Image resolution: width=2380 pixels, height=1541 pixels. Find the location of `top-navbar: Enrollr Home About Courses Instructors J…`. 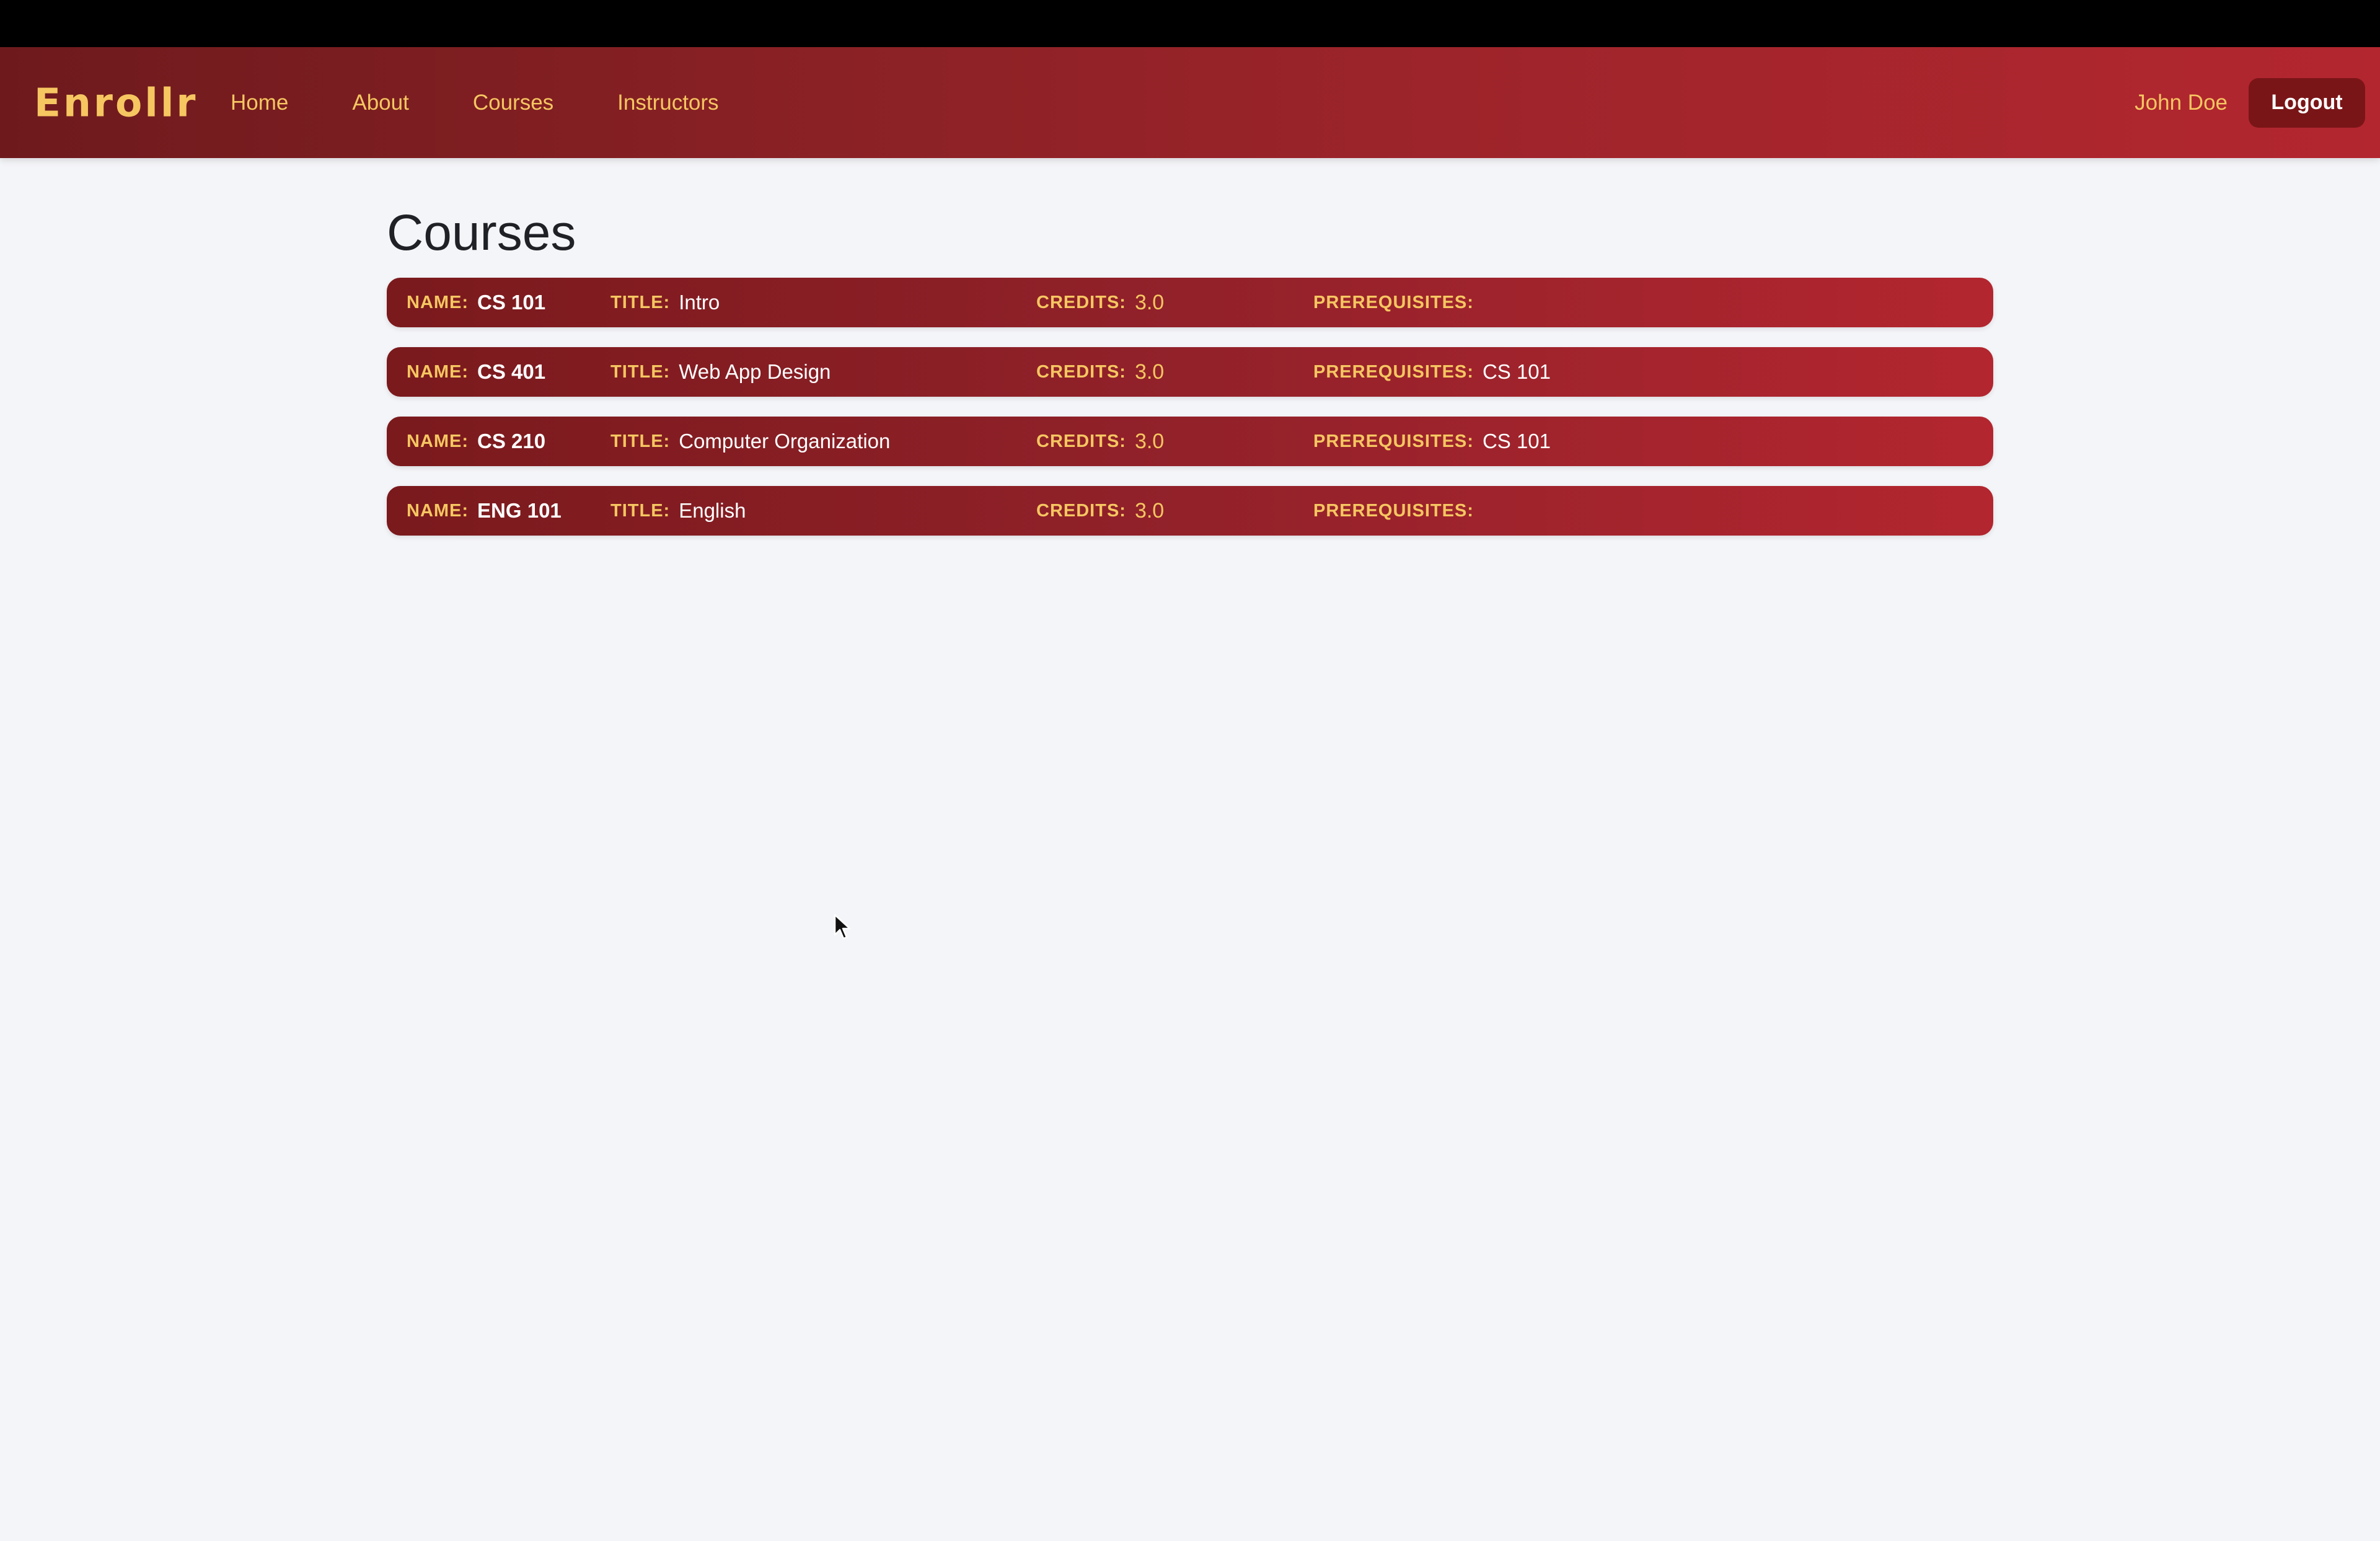

top-navbar: Enrollr Home About Courses Instructors J… is located at coordinates (1190, 102).